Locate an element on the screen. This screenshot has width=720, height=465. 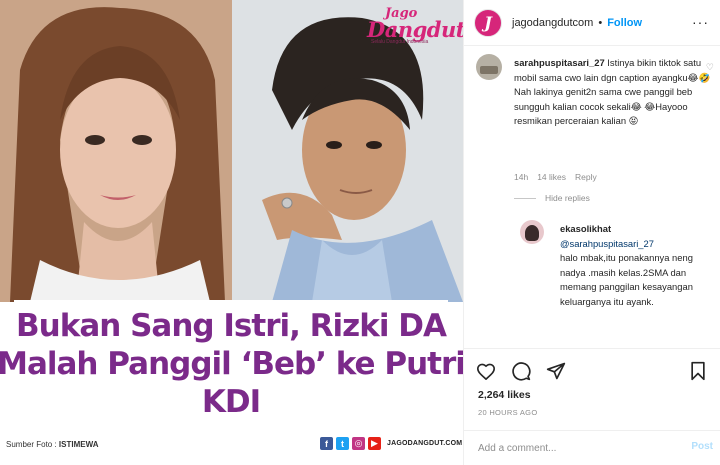
follow-button: Follow is located at coordinates (624, 23).